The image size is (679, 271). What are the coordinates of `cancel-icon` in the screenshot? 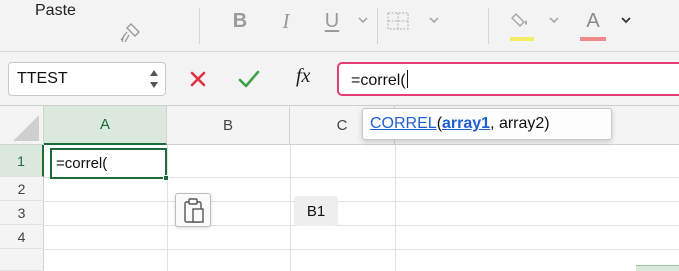 It's located at (198, 79).